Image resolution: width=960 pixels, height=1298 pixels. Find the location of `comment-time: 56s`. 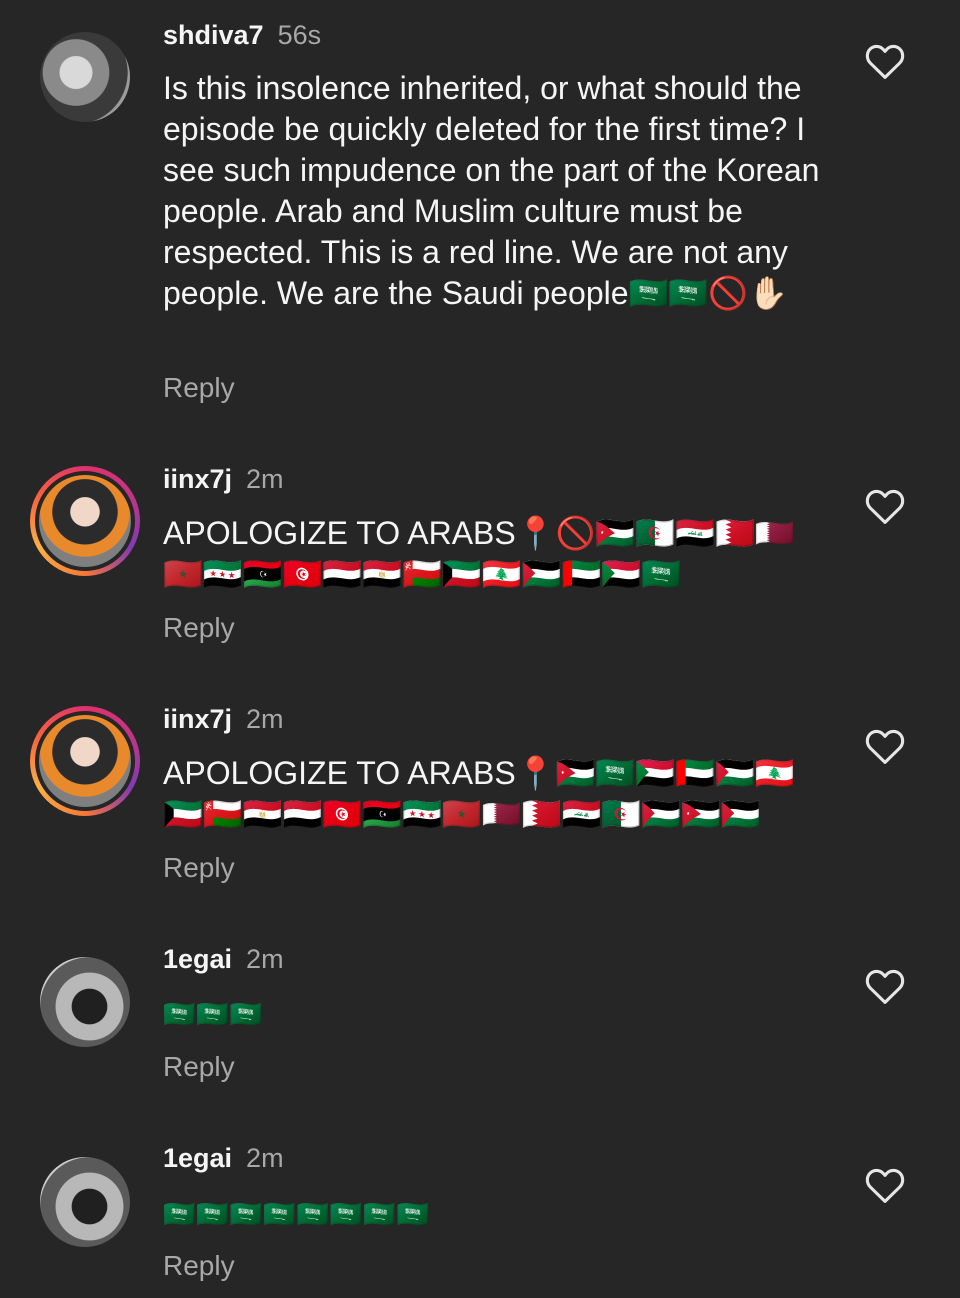

comment-time: 56s is located at coordinates (299, 35).